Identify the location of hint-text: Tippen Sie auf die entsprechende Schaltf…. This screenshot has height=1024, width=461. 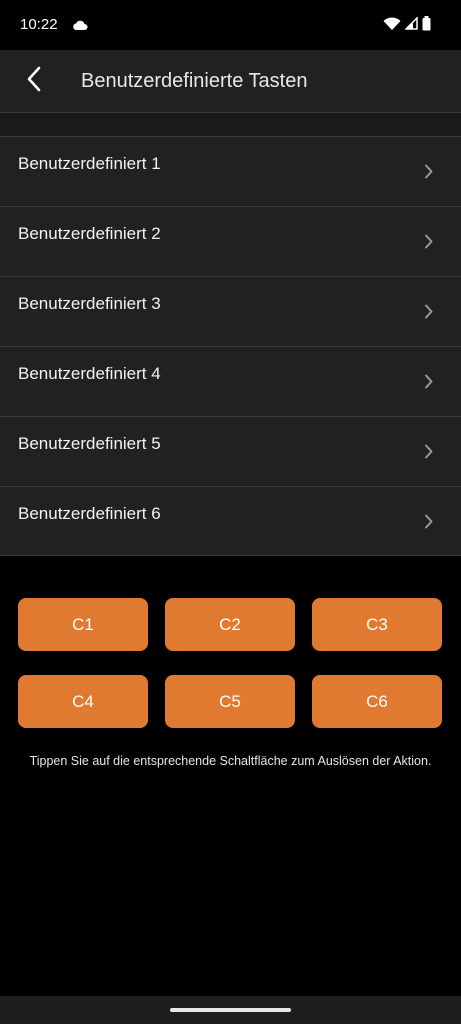
(230, 761).